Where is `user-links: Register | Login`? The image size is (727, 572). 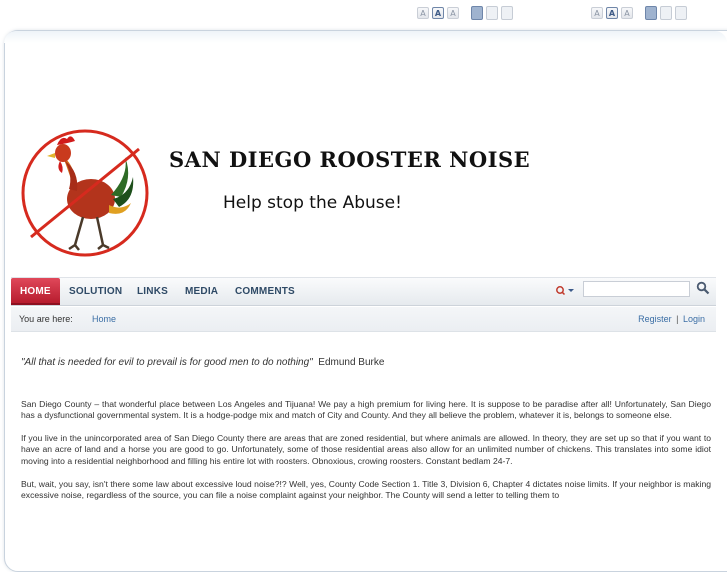
user-links: Register | Login is located at coordinates (671, 319).